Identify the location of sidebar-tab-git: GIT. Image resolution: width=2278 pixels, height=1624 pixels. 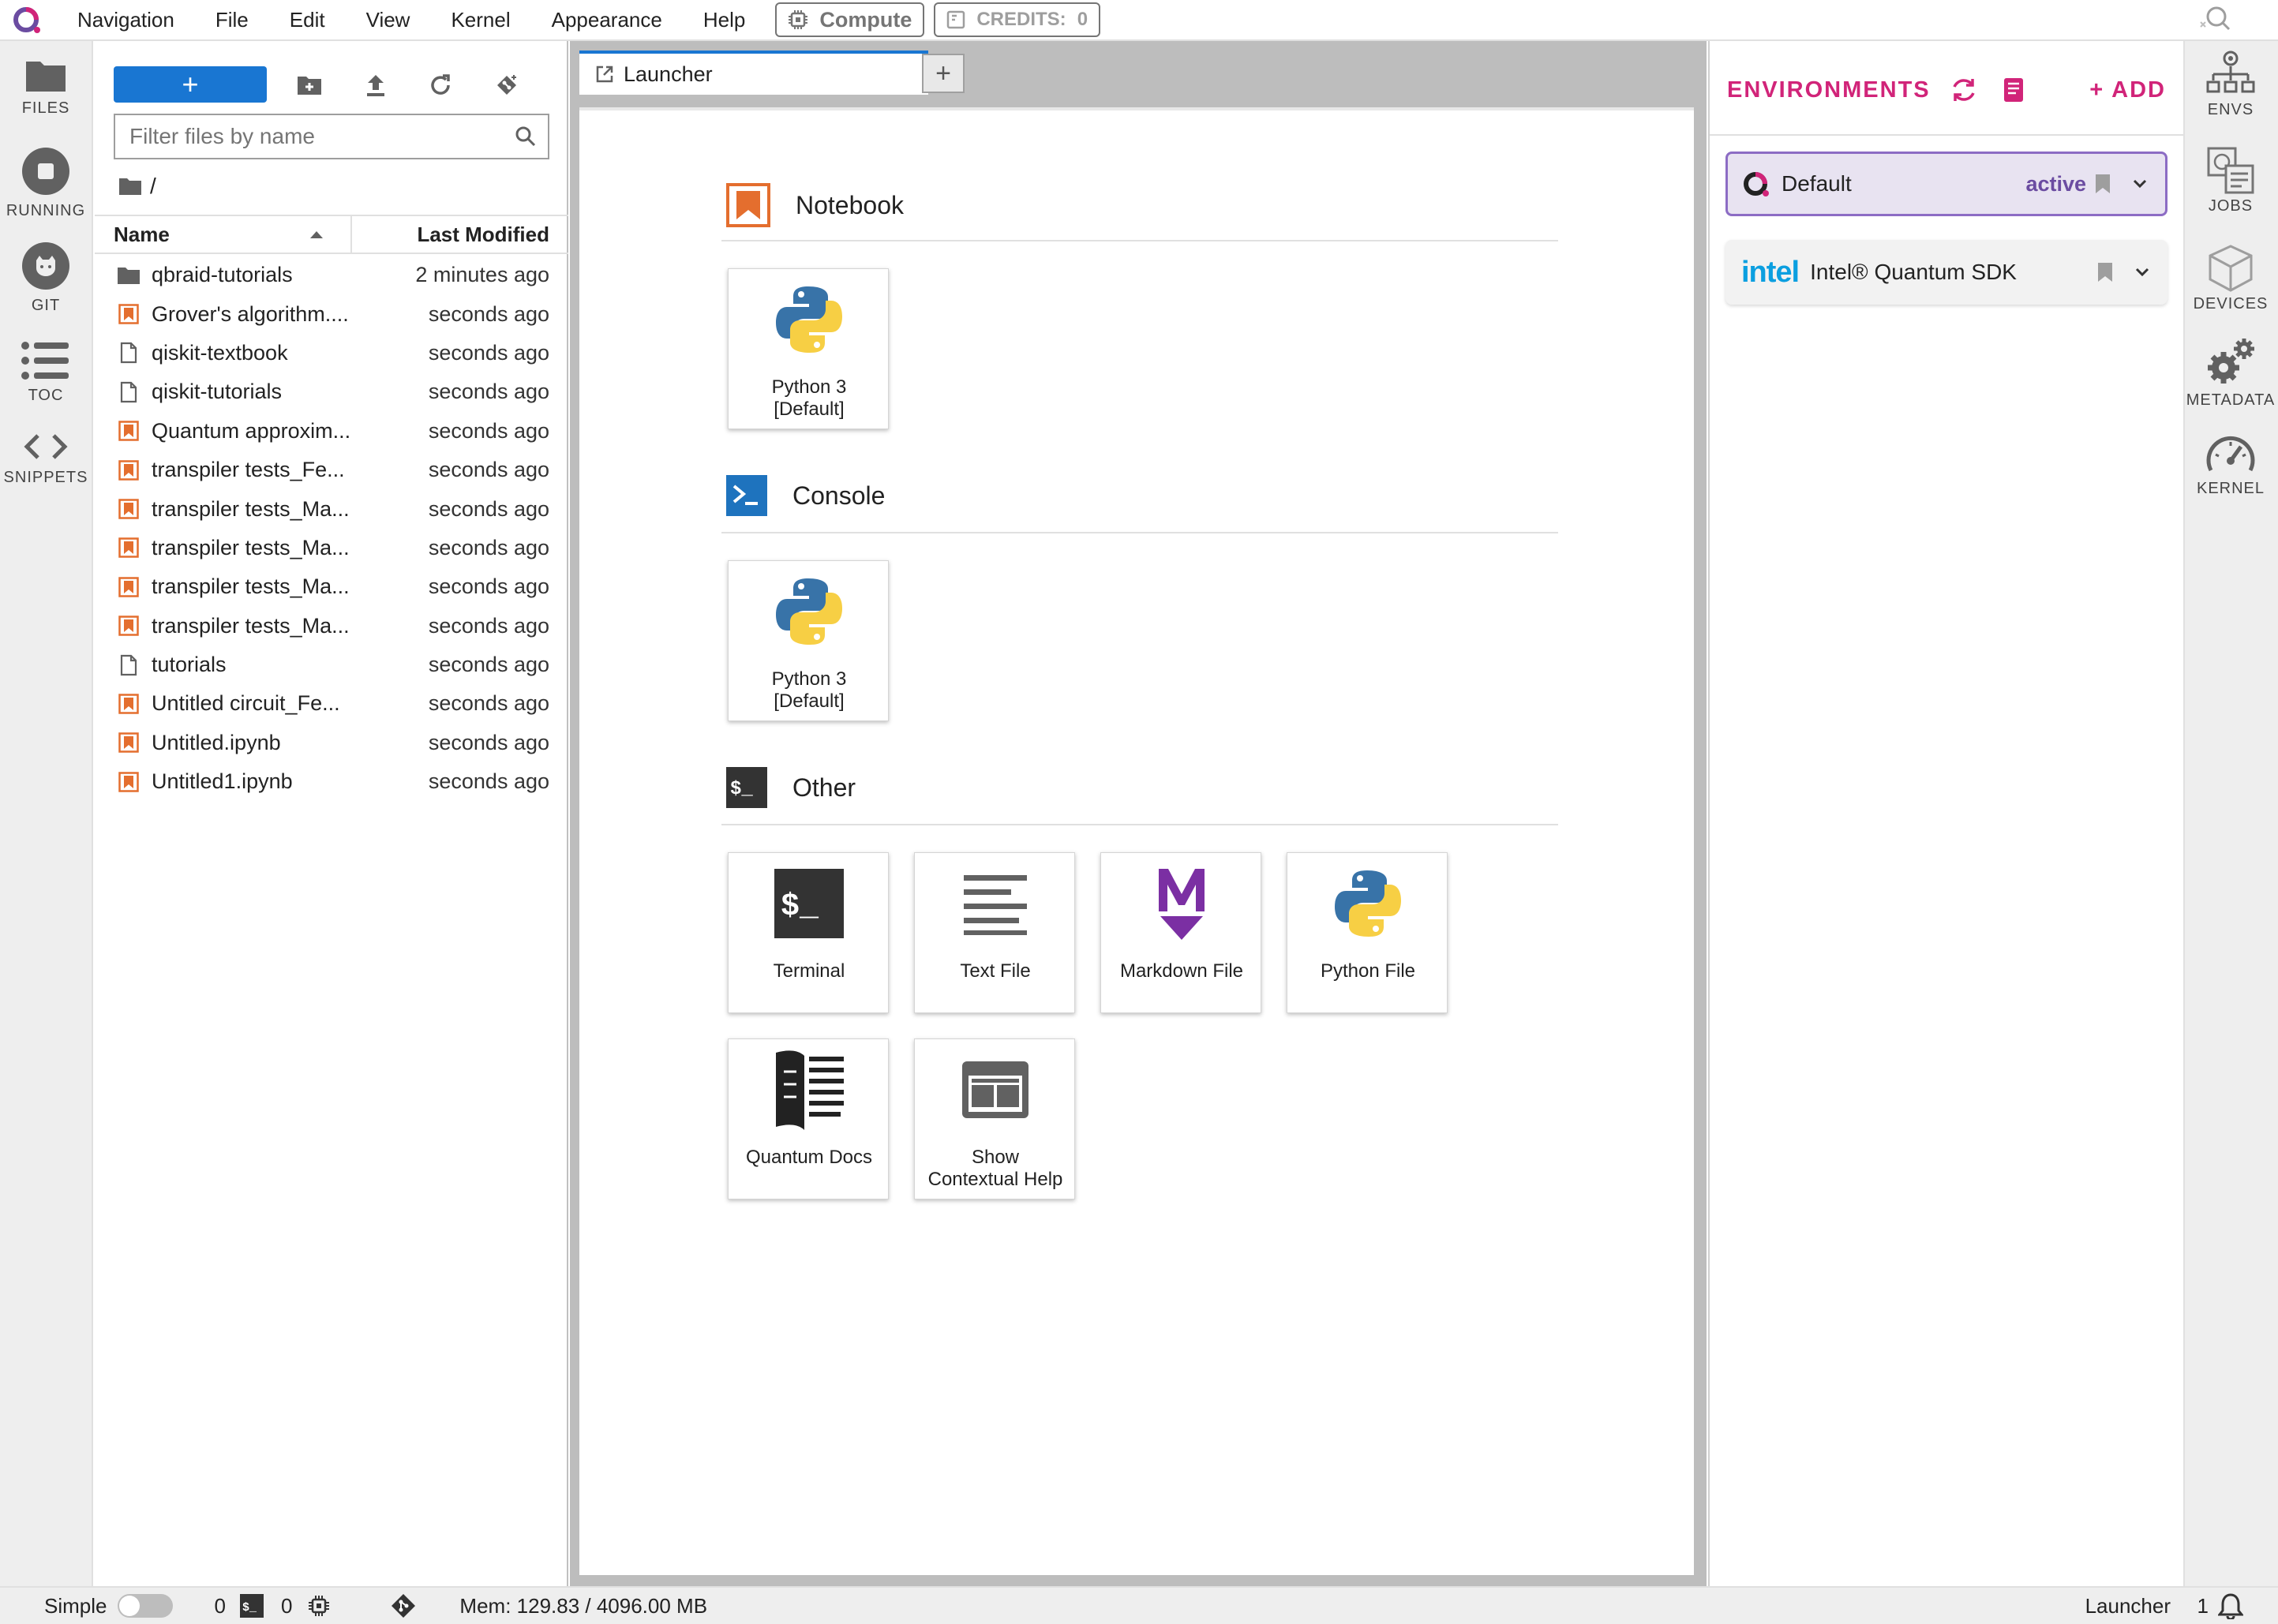
(46, 278).